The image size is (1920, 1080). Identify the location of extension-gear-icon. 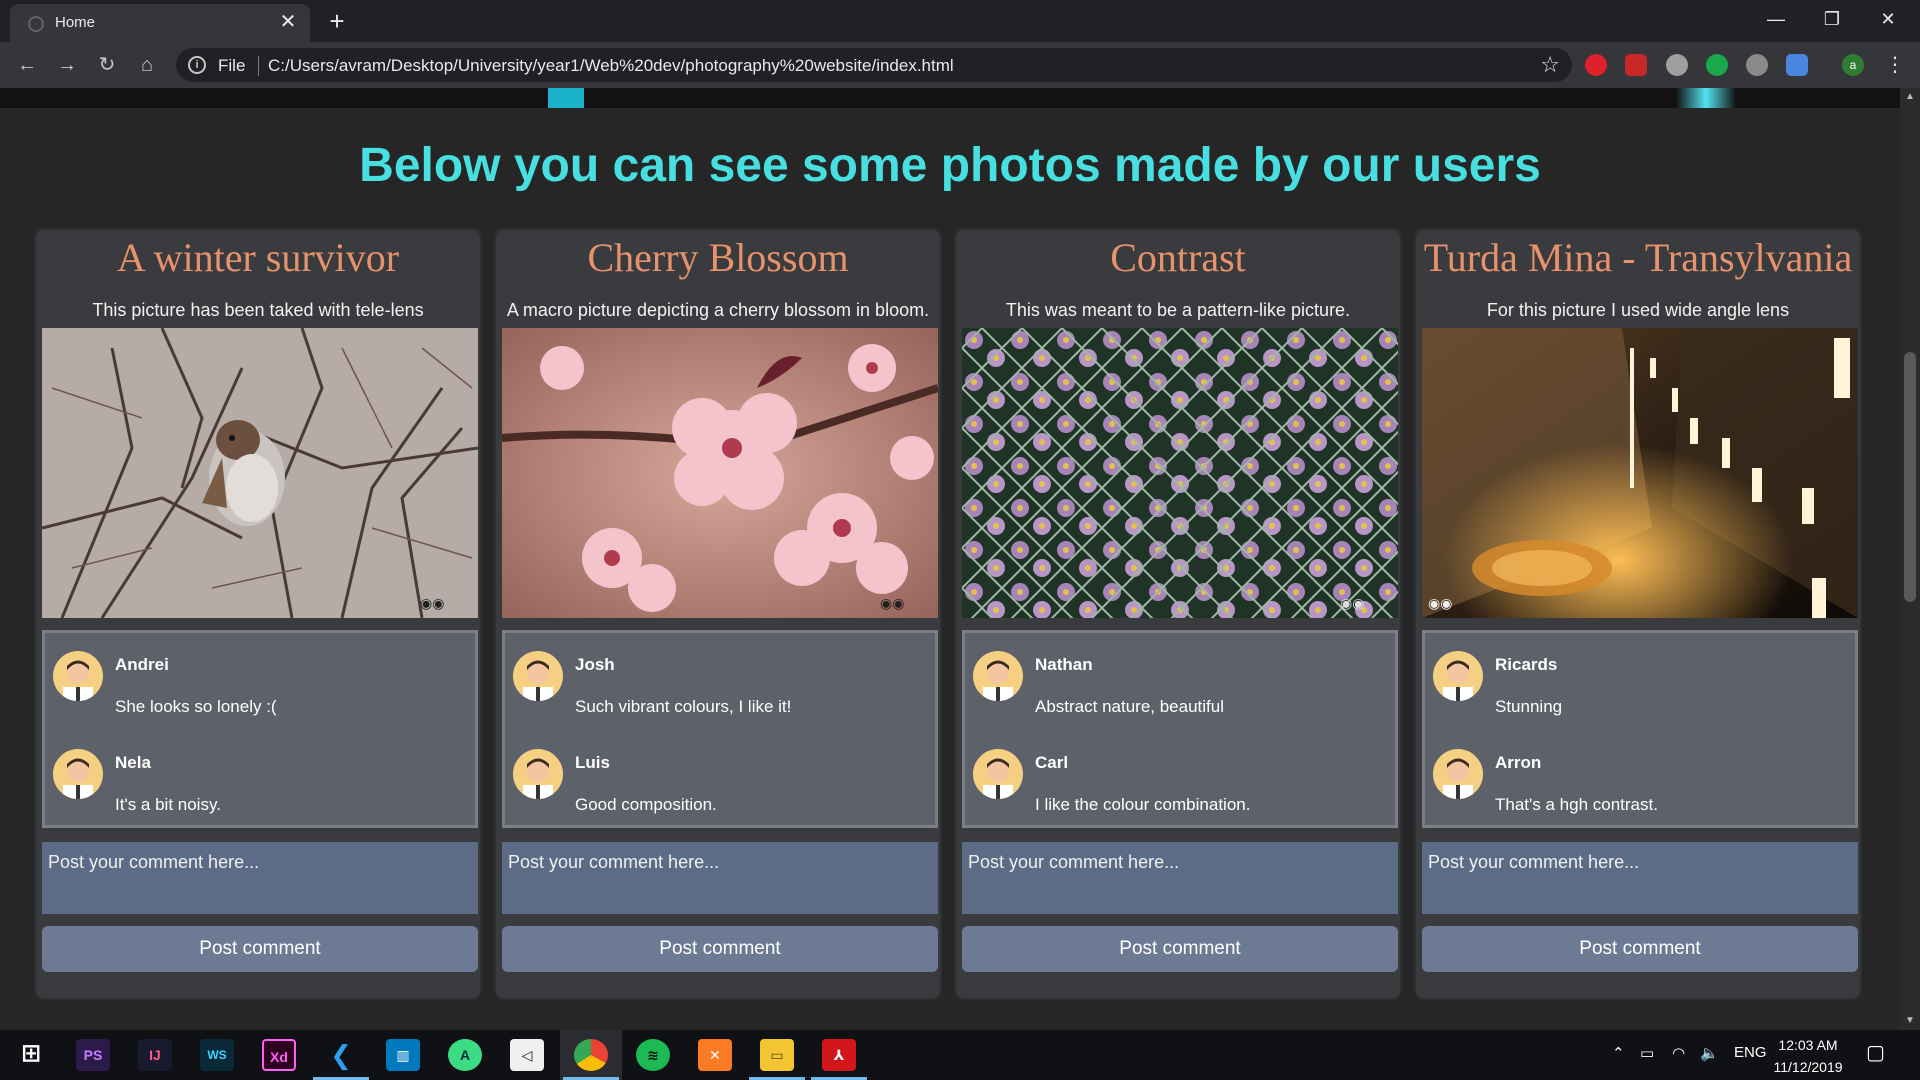
(1757, 65).